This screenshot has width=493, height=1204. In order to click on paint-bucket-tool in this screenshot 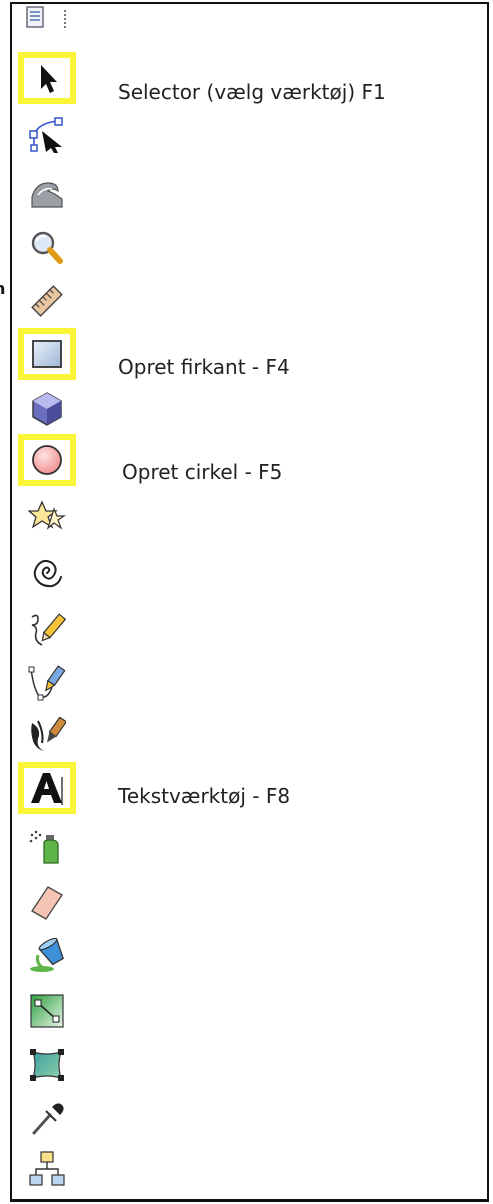, I will do `click(47, 954)`.